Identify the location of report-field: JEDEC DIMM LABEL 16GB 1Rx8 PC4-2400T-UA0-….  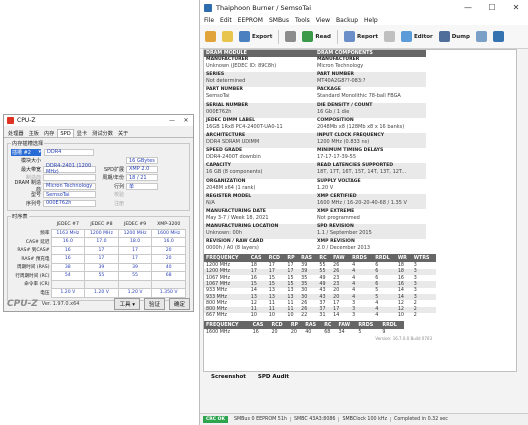
(259, 125).